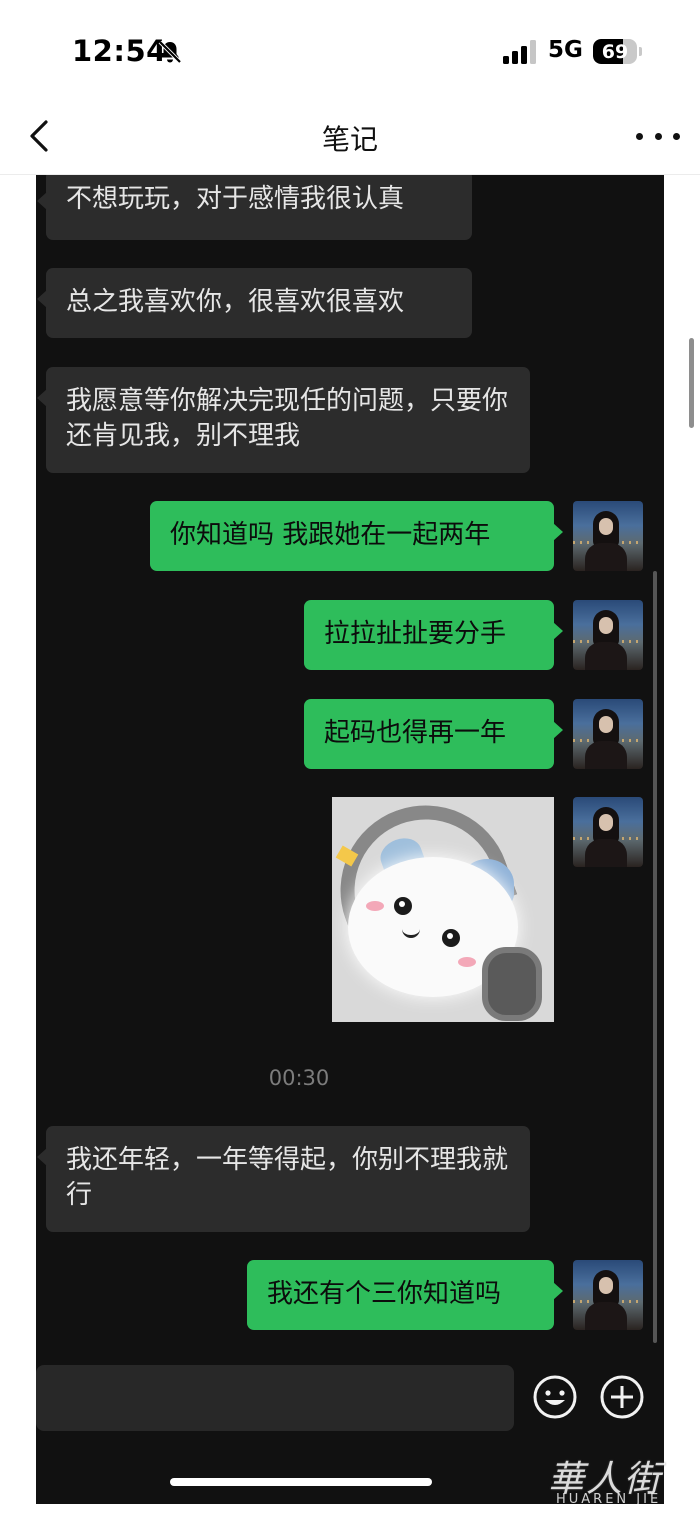 This screenshot has height=1516, width=700. Describe the element at coordinates (443, 909) in the screenshot. I see `hamster-sticker-image` at that location.